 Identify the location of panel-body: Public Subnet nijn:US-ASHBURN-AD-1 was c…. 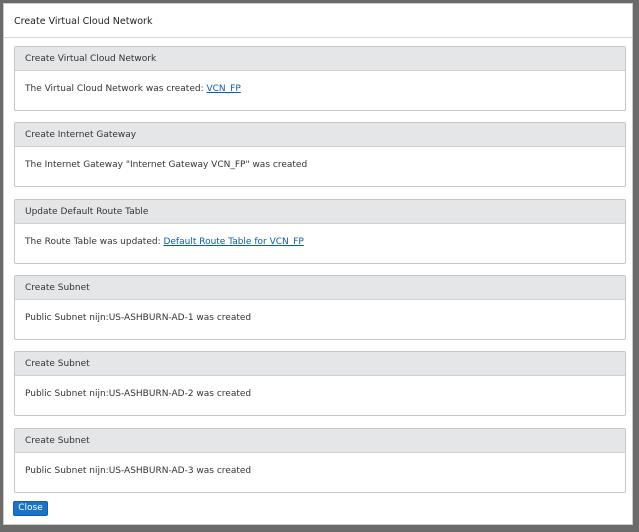
(320, 311).